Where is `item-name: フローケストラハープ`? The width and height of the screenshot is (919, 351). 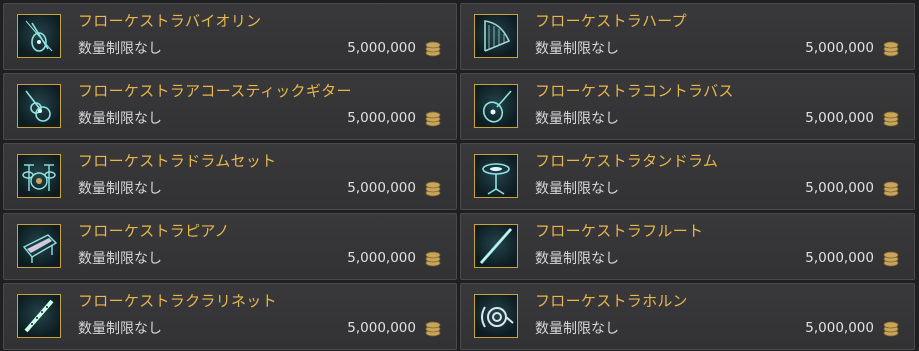 item-name: フローケストラハープ is located at coordinates (611, 21).